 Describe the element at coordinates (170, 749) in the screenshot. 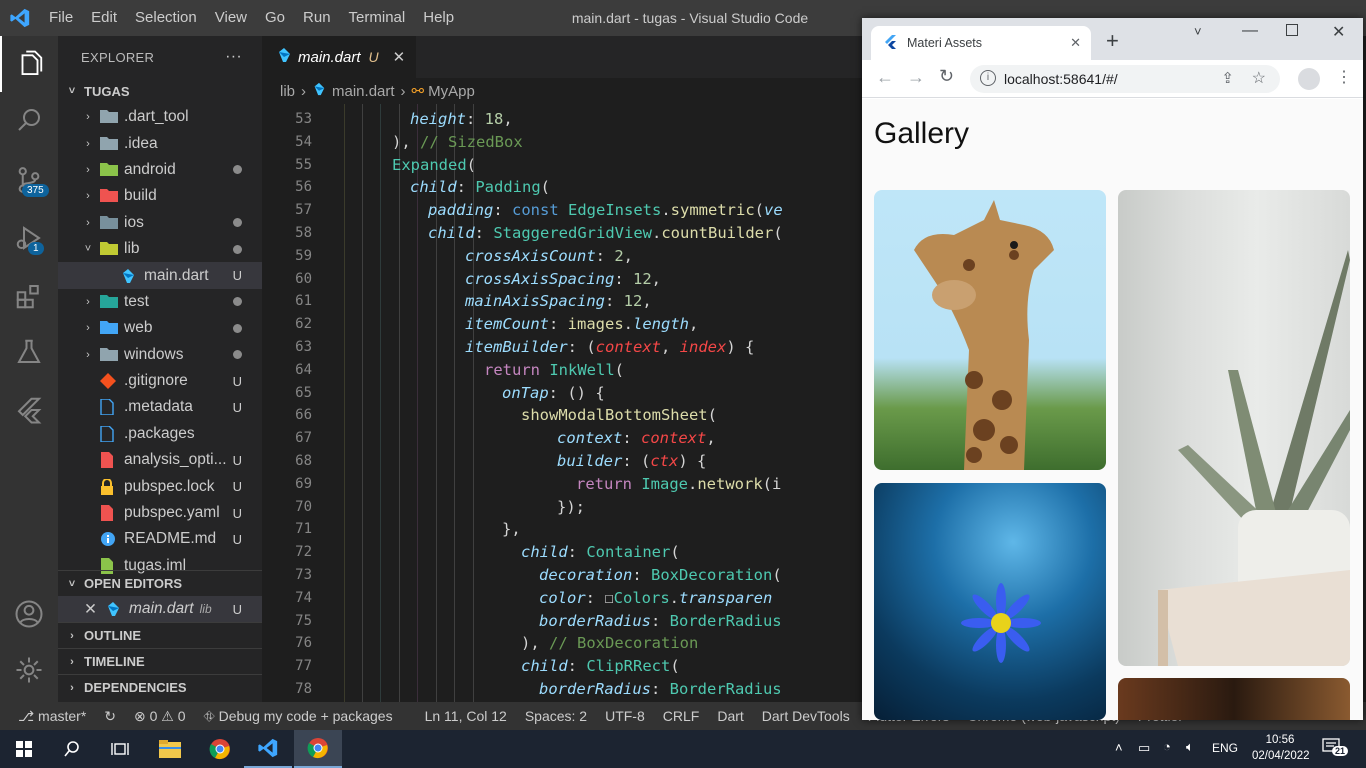

I see `file-explorer-icon` at that location.